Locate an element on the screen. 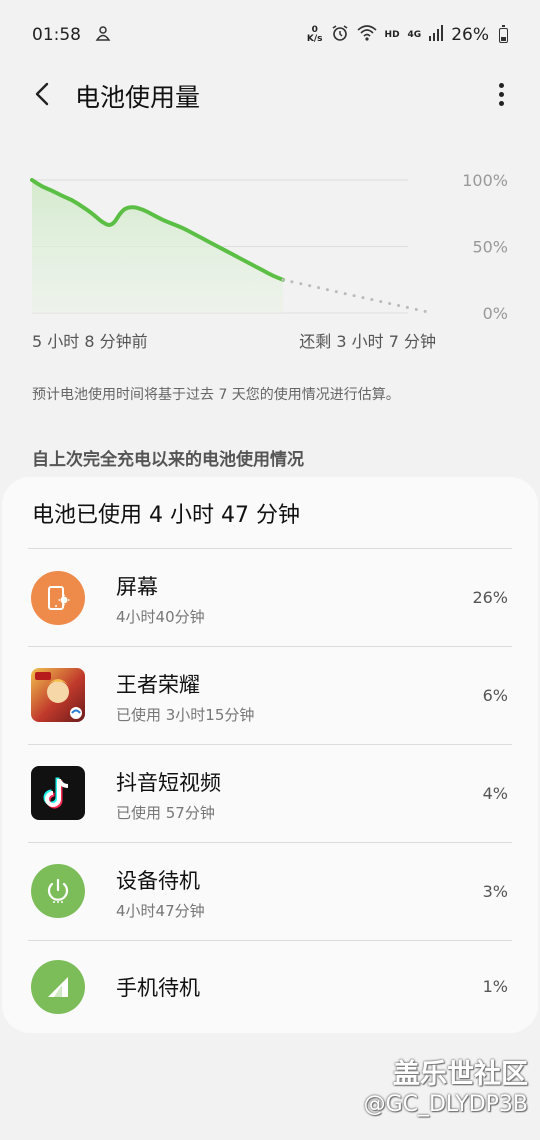  usage-row-honor-of-kings: 王者荣耀 已使用 3小时15分钟 6% is located at coordinates (270, 695).